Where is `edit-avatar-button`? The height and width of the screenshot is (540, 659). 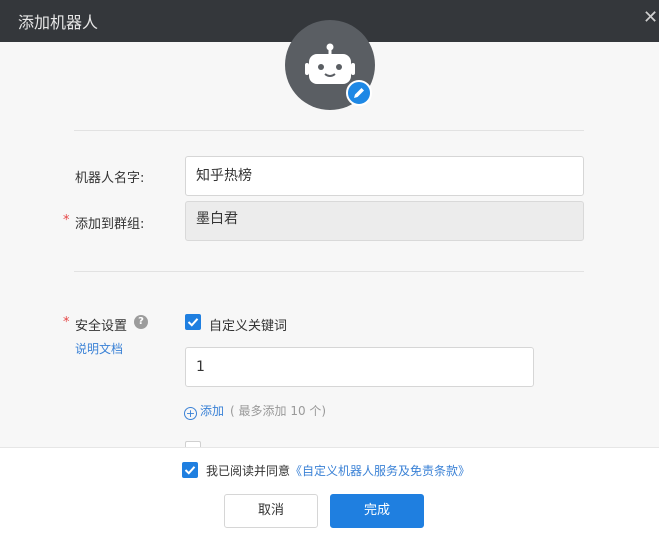 edit-avatar-button is located at coordinates (359, 93).